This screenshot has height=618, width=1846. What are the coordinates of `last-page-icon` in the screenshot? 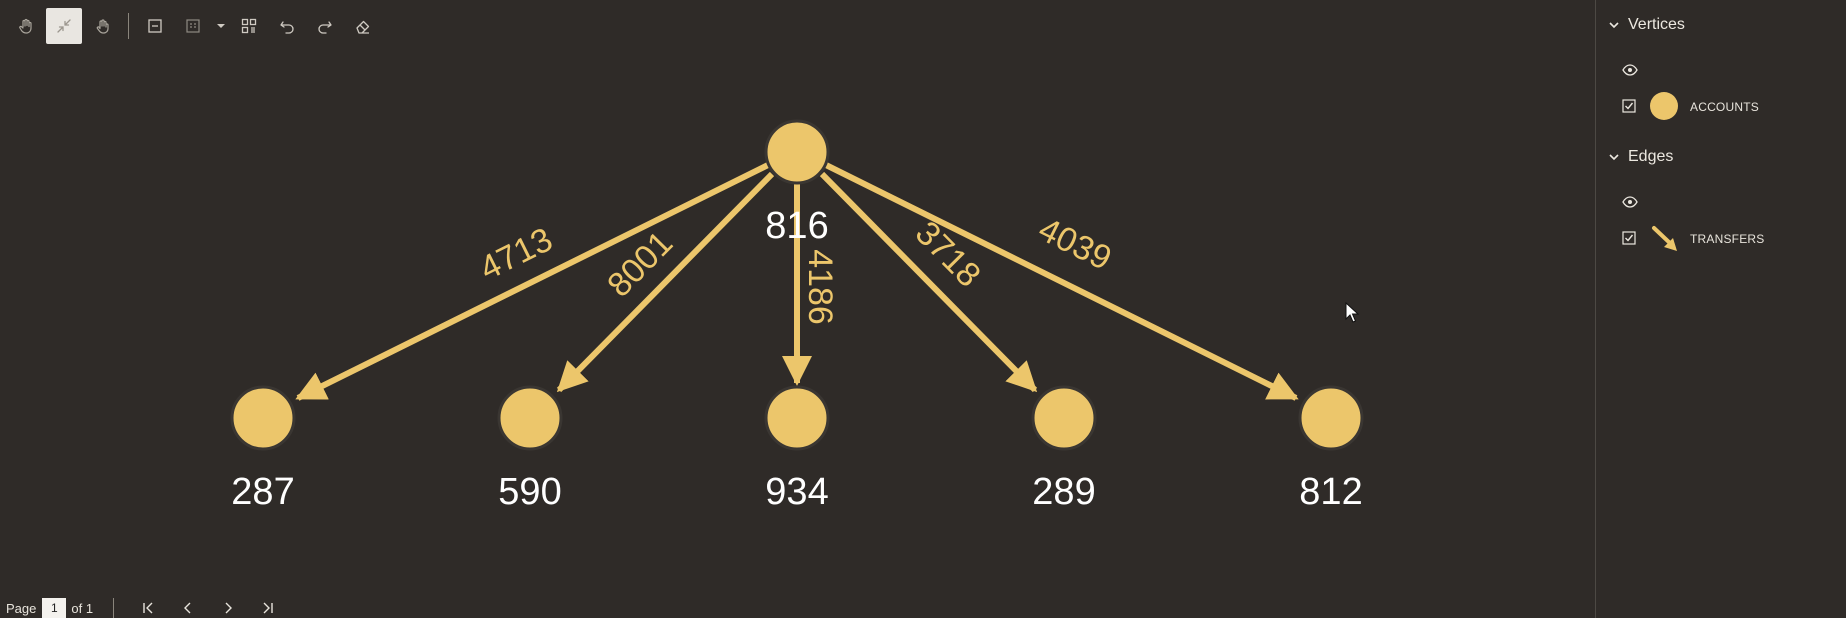 It's located at (268, 608).